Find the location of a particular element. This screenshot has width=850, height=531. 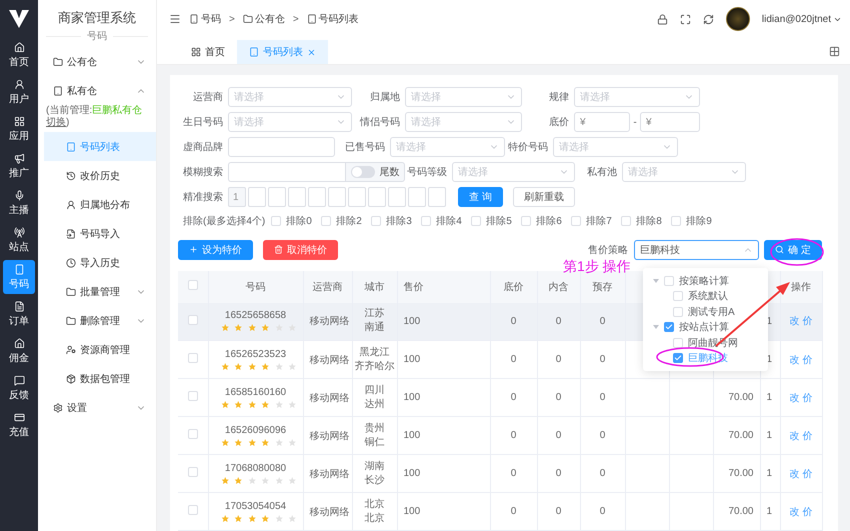

exclude-option: 排除0 is located at coordinates (296, 221).